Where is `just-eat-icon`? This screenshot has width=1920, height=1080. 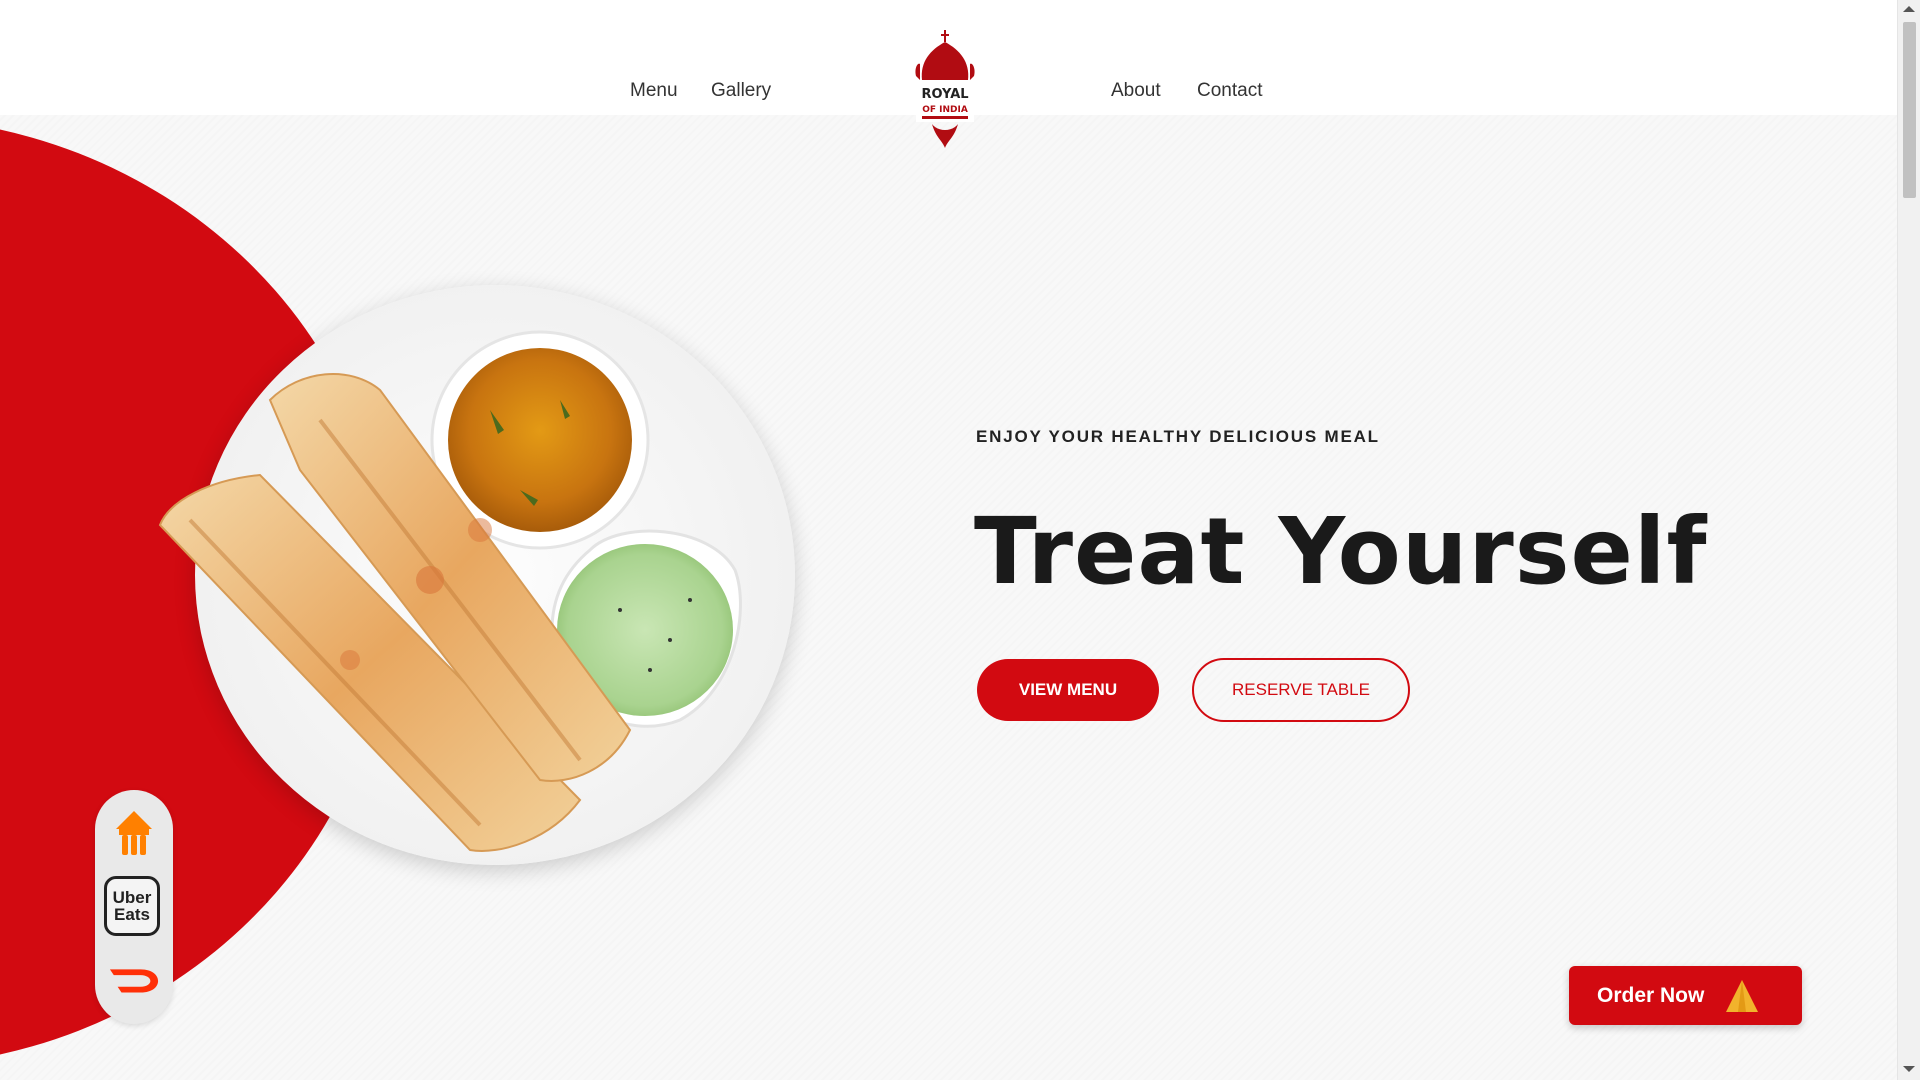 just-eat-icon is located at coordinates (134, 832).